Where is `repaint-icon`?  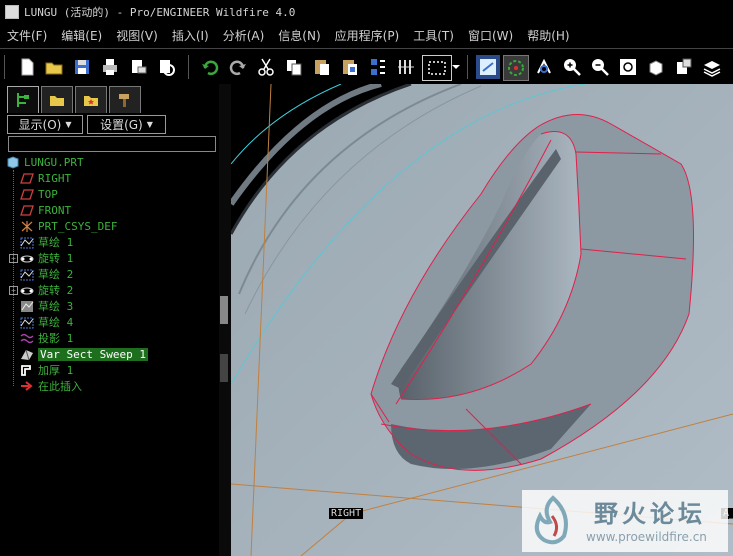 repaint-icon is located at coordinates (488, 67).